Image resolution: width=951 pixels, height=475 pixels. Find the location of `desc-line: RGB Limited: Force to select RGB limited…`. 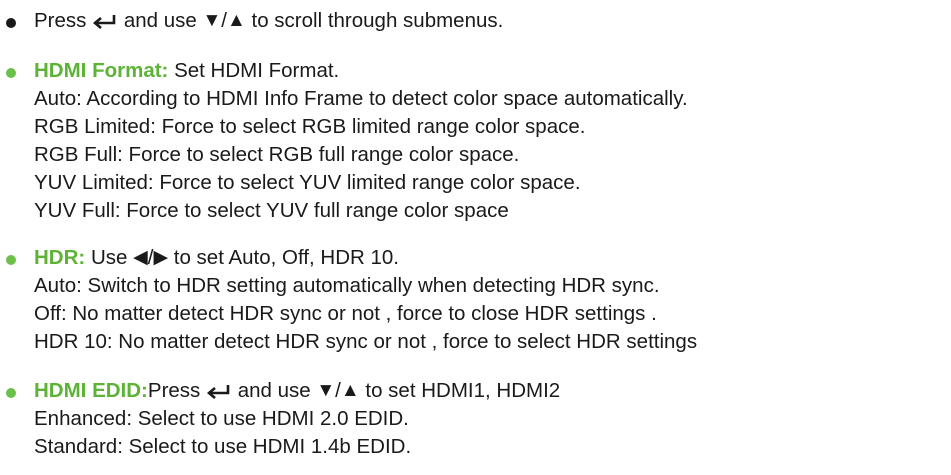

desc-line: RGB Limited: Force to select RGB limited… is located at coordinates (310, 126).